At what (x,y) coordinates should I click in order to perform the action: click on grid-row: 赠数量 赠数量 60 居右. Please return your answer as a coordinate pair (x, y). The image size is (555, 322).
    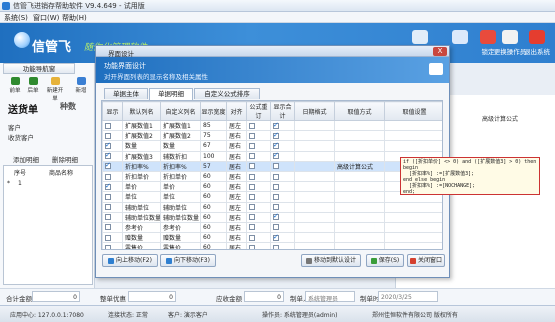
    Looking at the image, I should click on (272, 238).